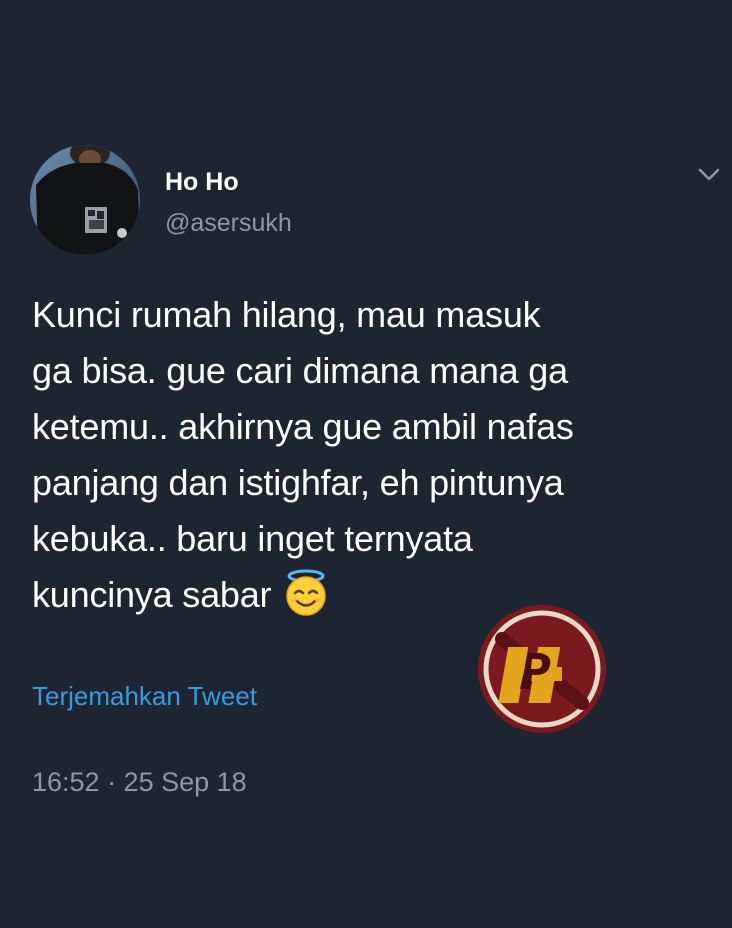 The image size is (732, 928). Describe the element at coordinates (286, 314) in the screenshot. I see `tweet-line: Kunci rumah hilang, mau masuk` at that location.